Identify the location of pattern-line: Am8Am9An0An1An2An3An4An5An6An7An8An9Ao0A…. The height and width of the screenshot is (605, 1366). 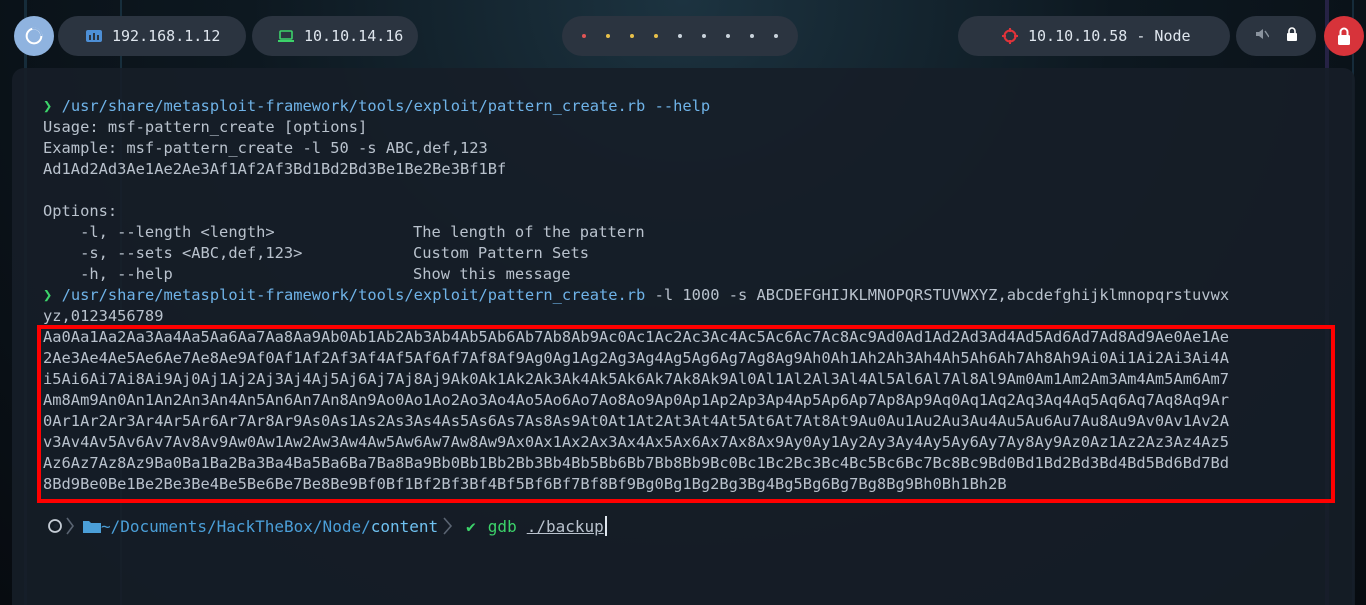
(636, 400).